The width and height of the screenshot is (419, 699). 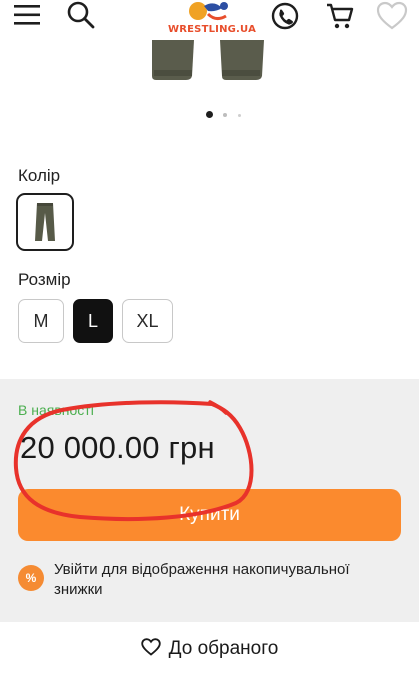 I want to click on discount-percent-icon: %, so click(x=31, y=578).